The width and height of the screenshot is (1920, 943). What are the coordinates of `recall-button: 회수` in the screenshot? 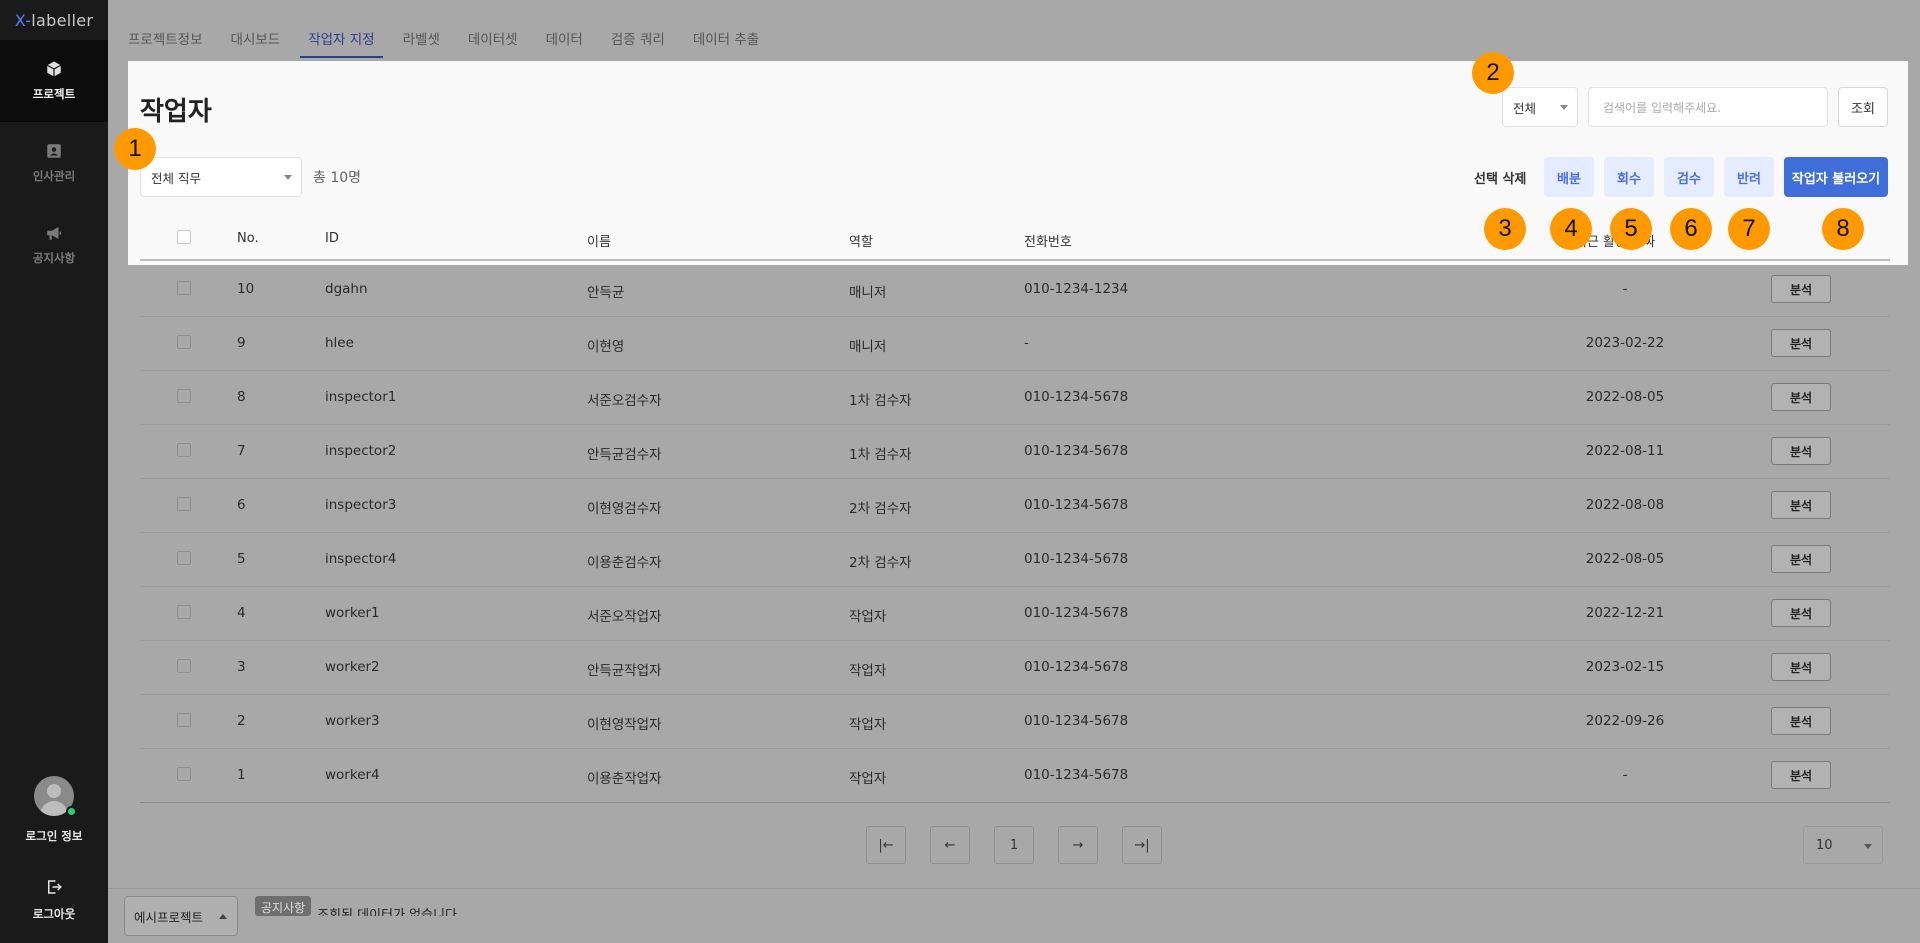 It's located at (1629, 177).